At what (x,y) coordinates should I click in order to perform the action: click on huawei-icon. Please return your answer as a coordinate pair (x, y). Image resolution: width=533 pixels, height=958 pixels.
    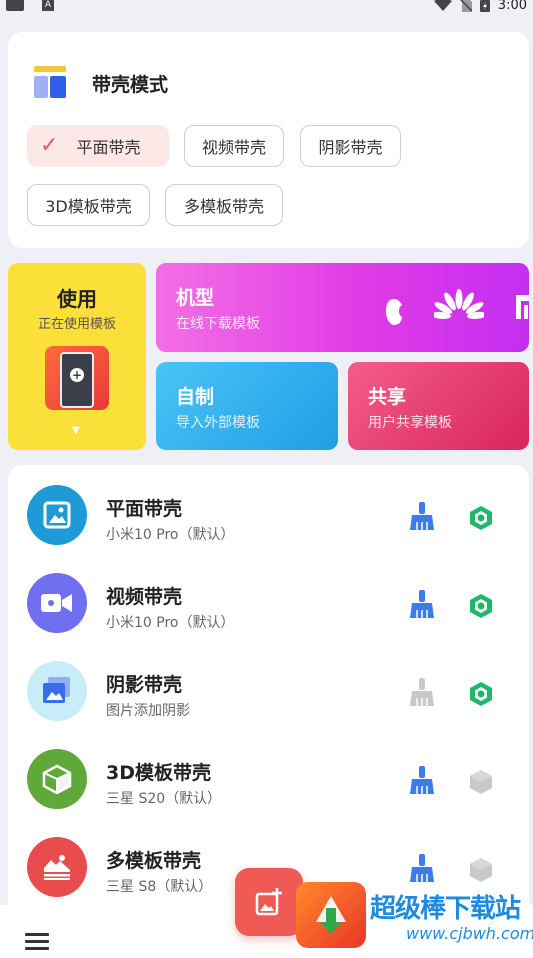
    Looking at the image, I should click on (459, 304).